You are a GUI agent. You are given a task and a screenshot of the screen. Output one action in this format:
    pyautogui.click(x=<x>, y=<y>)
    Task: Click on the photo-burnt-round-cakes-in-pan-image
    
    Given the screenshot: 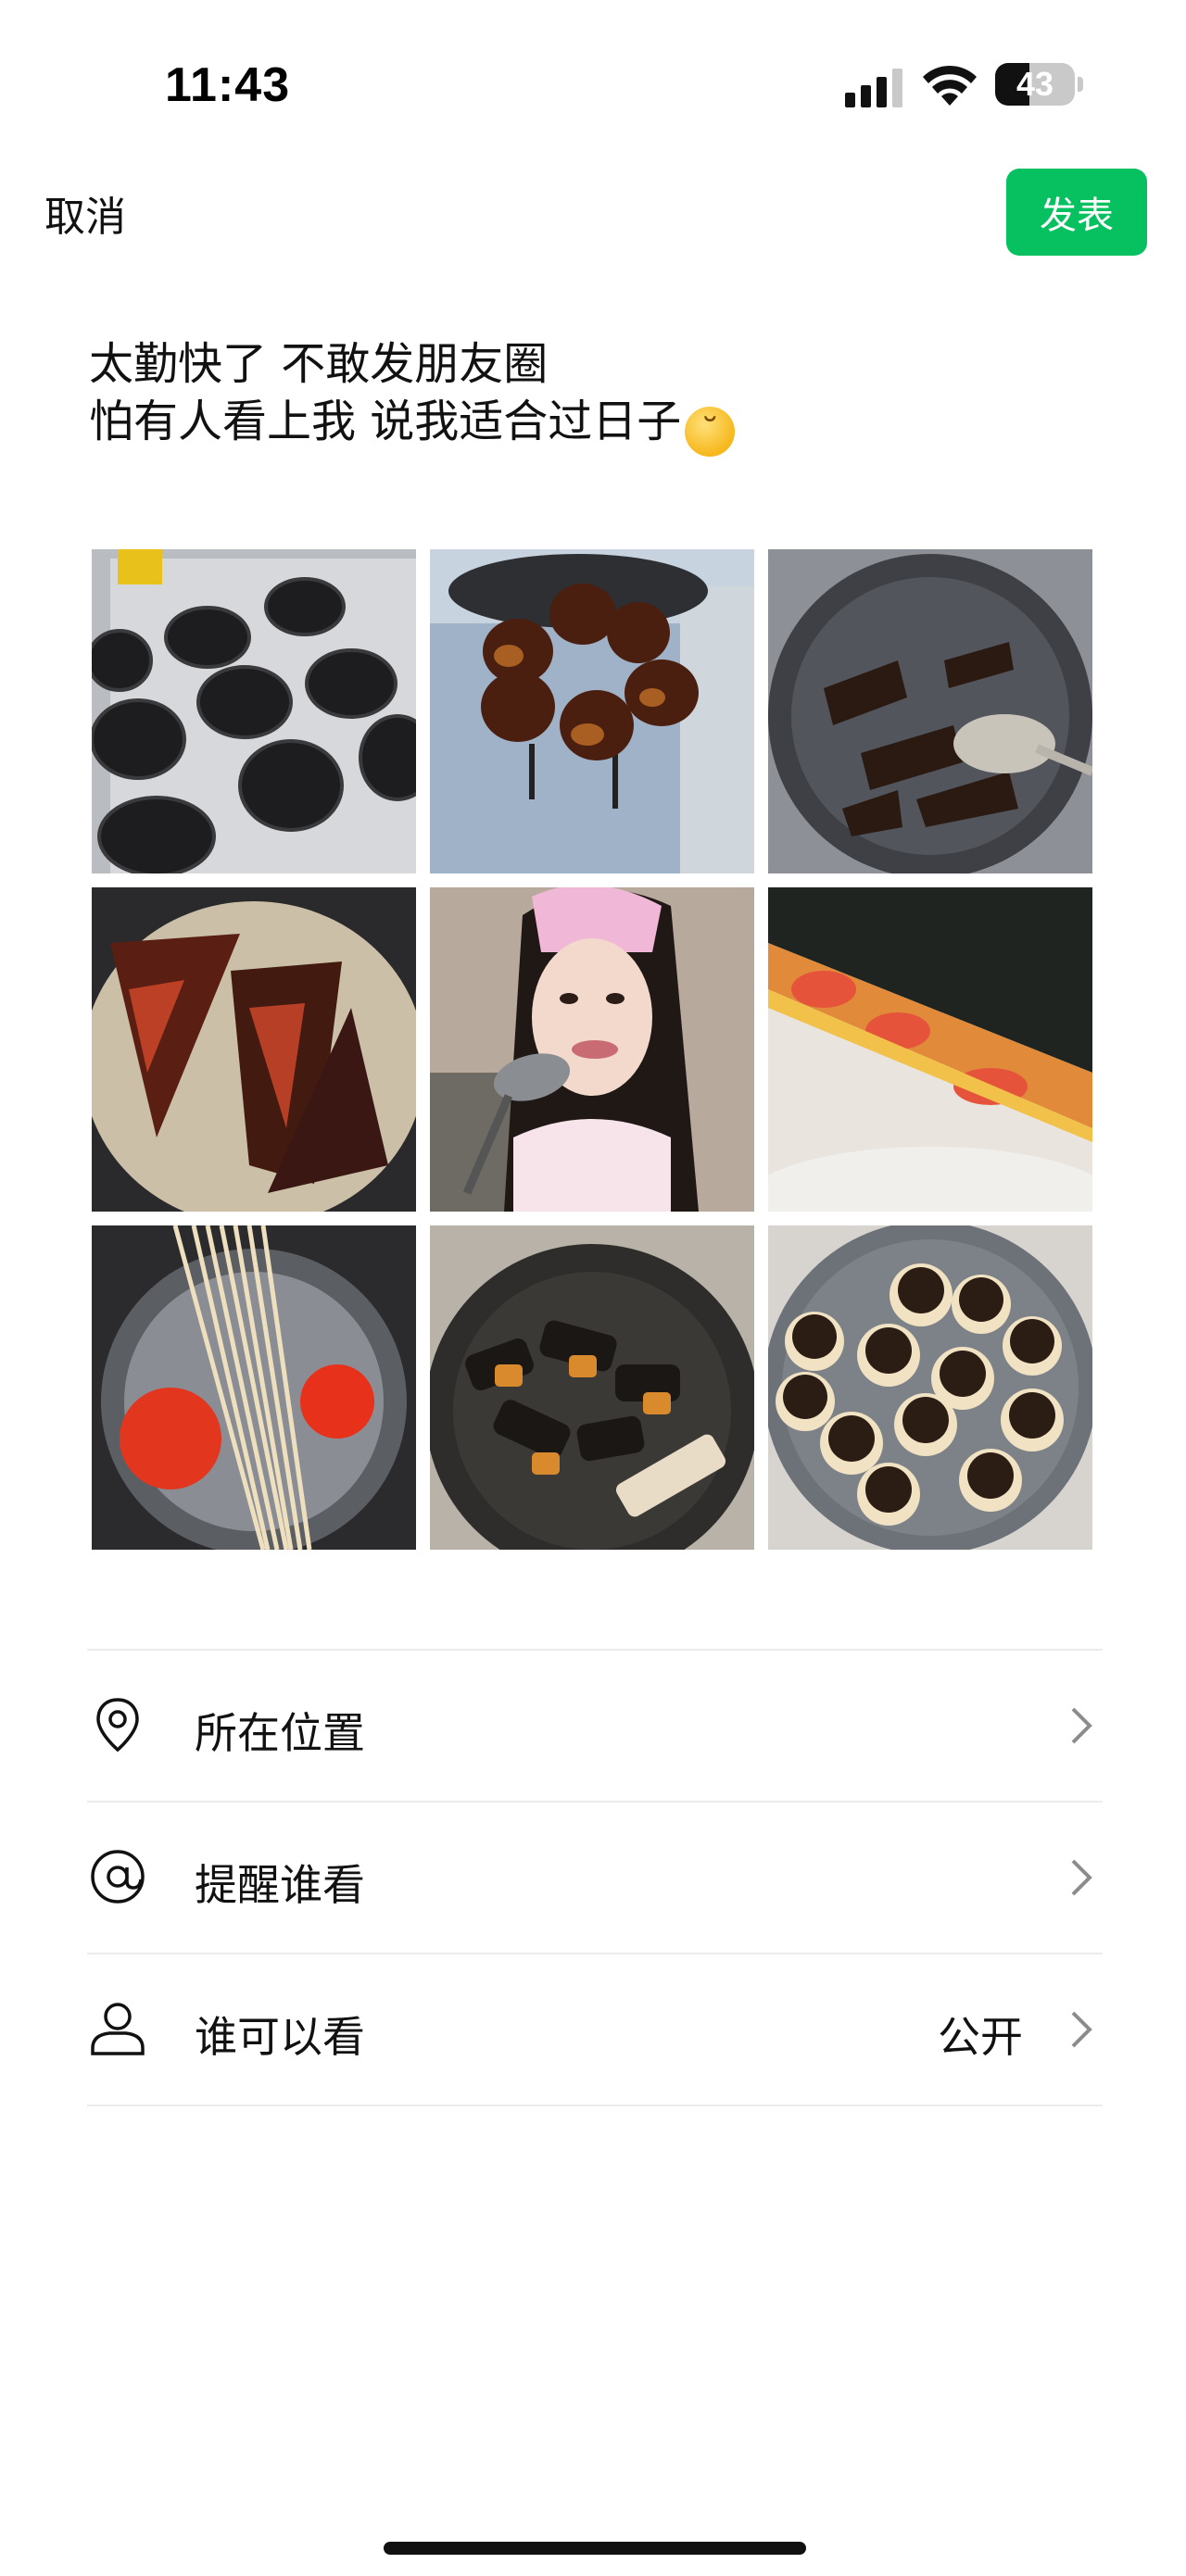 What is the action you would take?
    pyautogui.click(x=930, y=1387)
    